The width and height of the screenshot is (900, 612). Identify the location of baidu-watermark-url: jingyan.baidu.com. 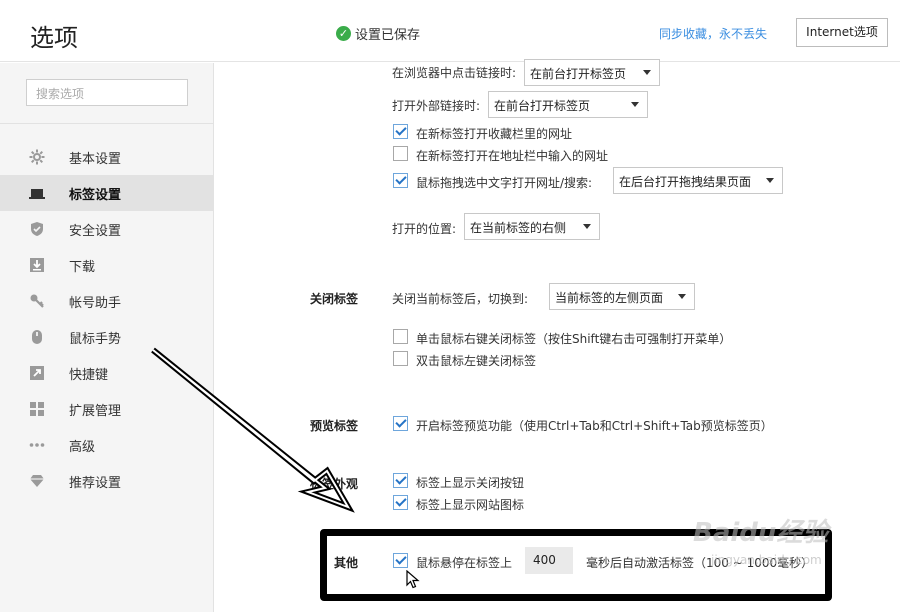
(766, 560).